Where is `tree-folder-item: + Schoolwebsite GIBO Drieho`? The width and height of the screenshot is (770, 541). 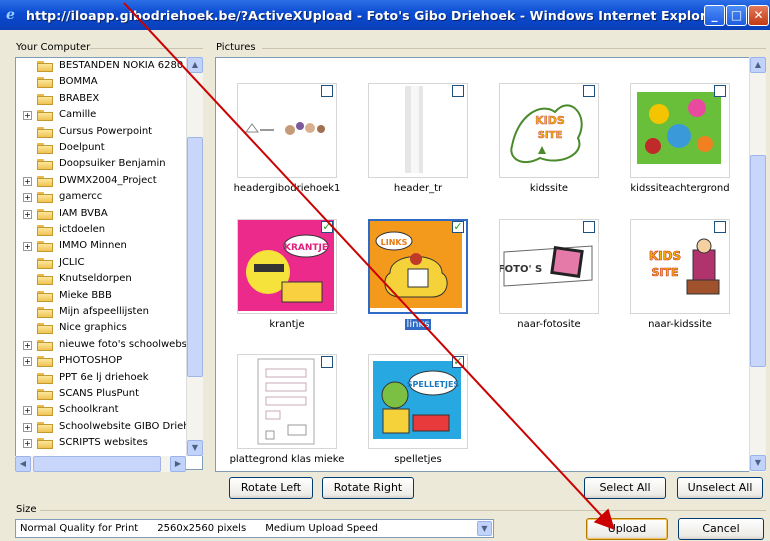
tree-folder-item: + Schoolwebsite GIBO Drieho is located at coordinates (106, 427).